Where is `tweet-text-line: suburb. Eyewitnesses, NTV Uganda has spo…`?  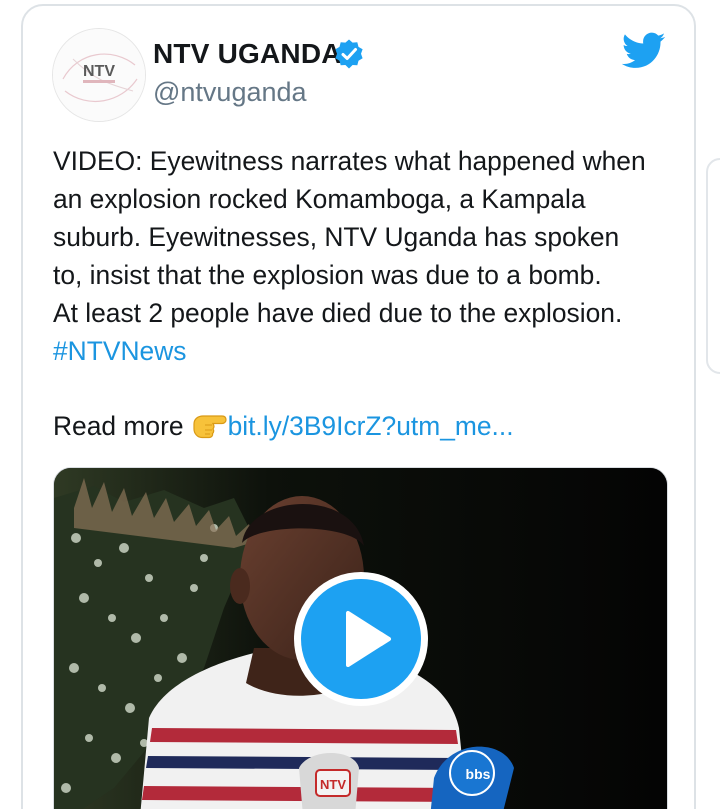 tweet-text-line: suburb. Eyewitnesses, NTV Uganda has spo… is located at coordinates (336, 237).